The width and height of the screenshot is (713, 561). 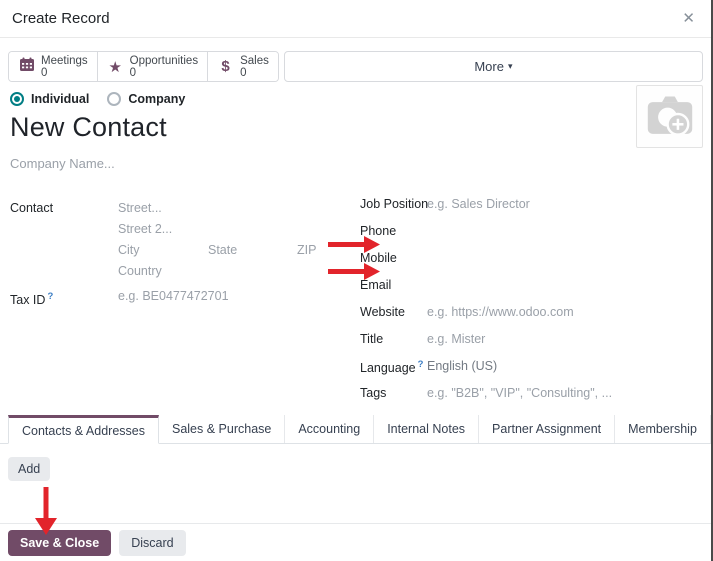 What do you see at coordinates (32, 299) in the screenshot?
I see `tax-id-label: Tax ID?` at bounding box center [32, 299].